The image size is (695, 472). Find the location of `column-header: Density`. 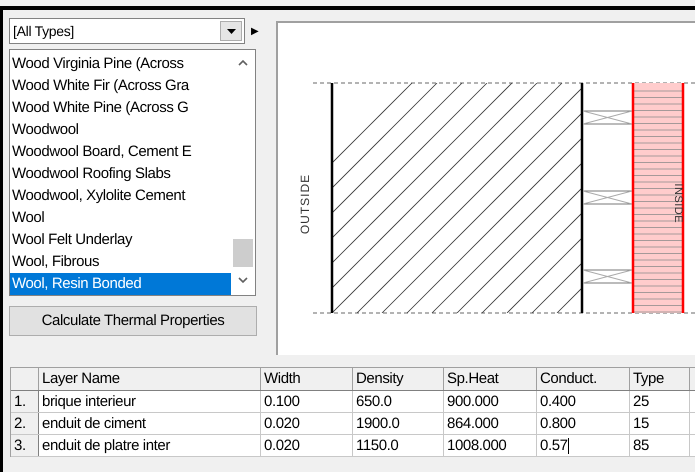

column-header: Density is located at coordinates (398, 379).